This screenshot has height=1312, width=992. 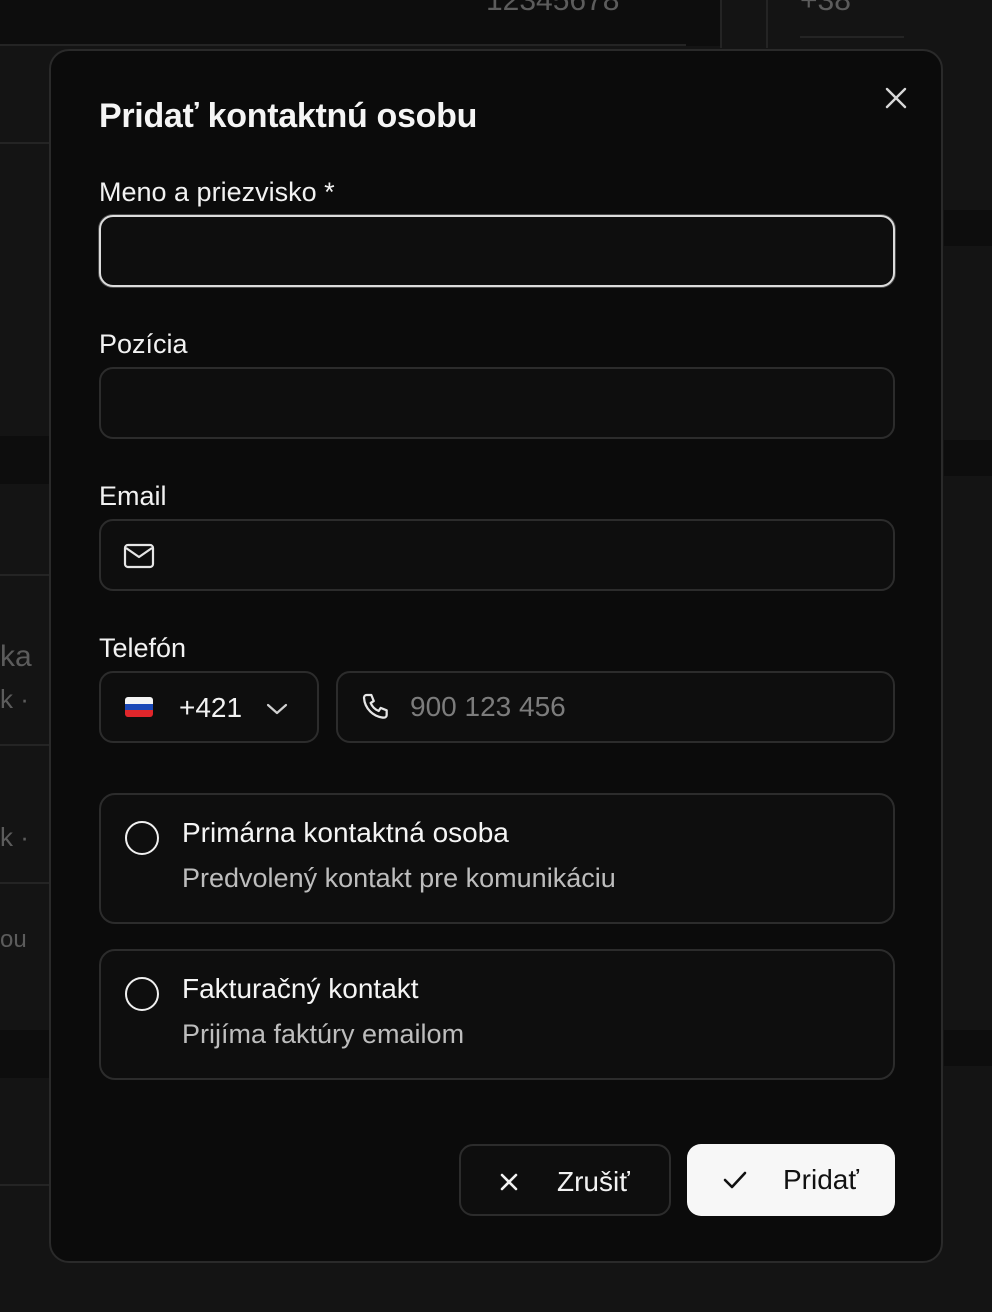 I want to click on dial-code: +421, so click(x=211, y=707).